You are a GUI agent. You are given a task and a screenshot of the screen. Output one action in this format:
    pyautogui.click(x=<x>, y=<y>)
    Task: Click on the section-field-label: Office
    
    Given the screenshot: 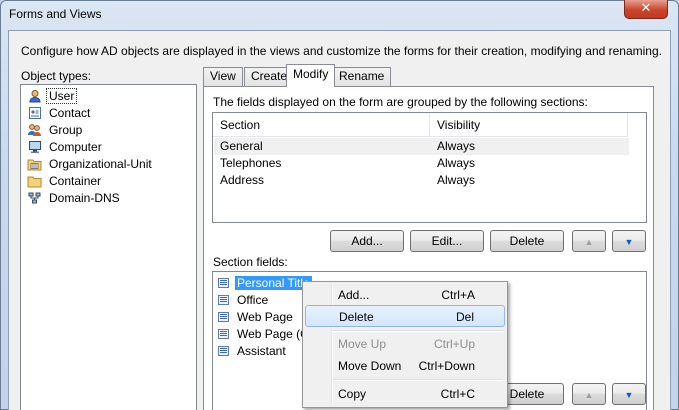 What is the action you would take?
    pyautogui.click(x=253, y=299)
    